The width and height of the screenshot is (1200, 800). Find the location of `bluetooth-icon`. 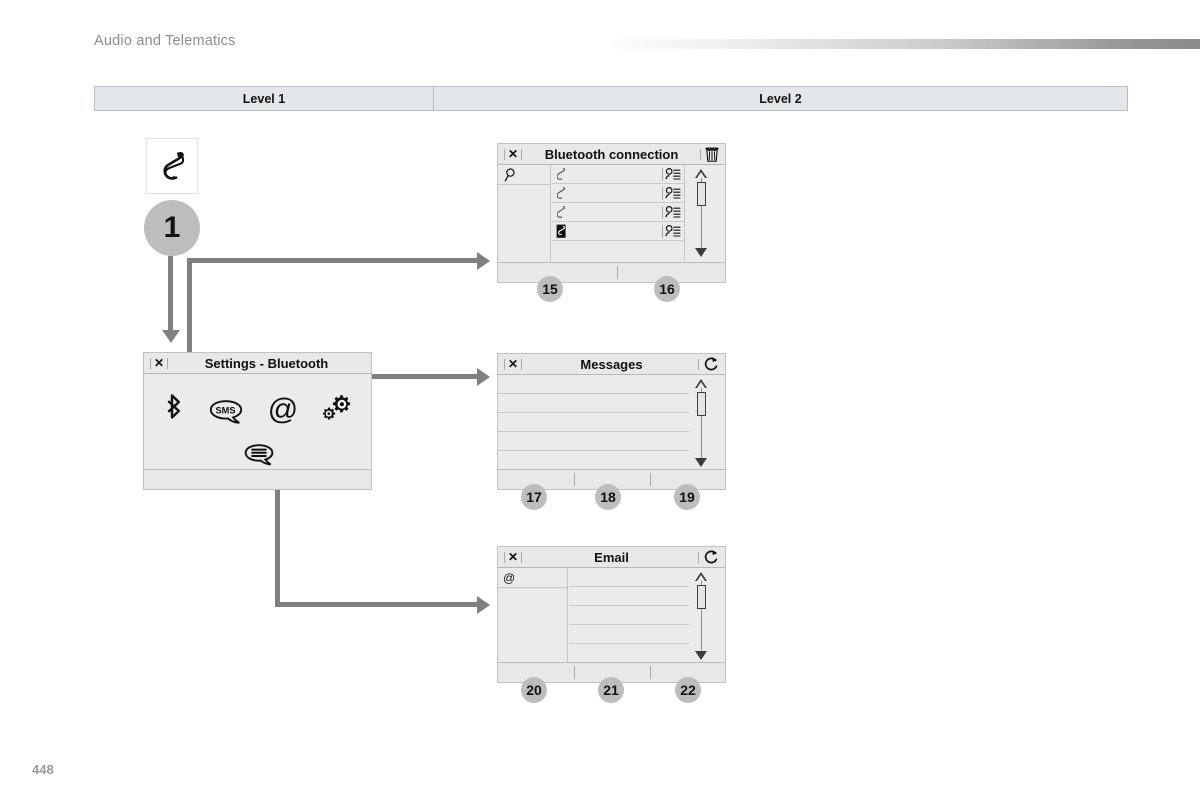

bluetooth-icon is located at coordinates (173, 406).